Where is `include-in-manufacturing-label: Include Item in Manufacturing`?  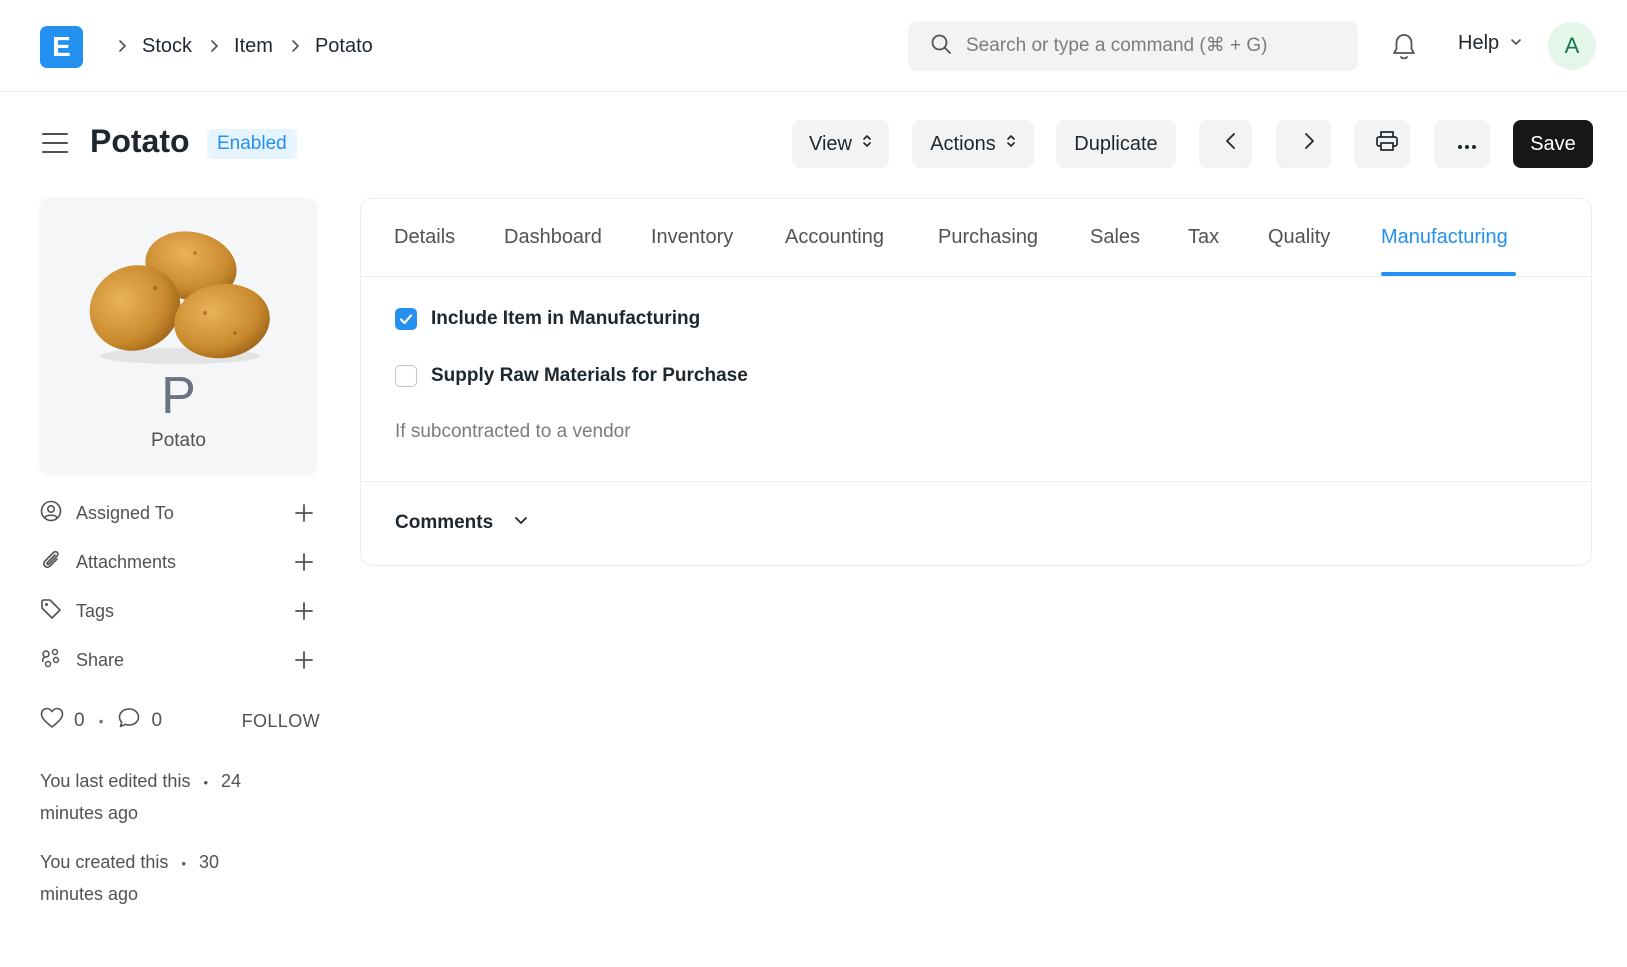
include-in-manufacturing-label: Include Item in Manufacturing is located at coordinates (566, 318).